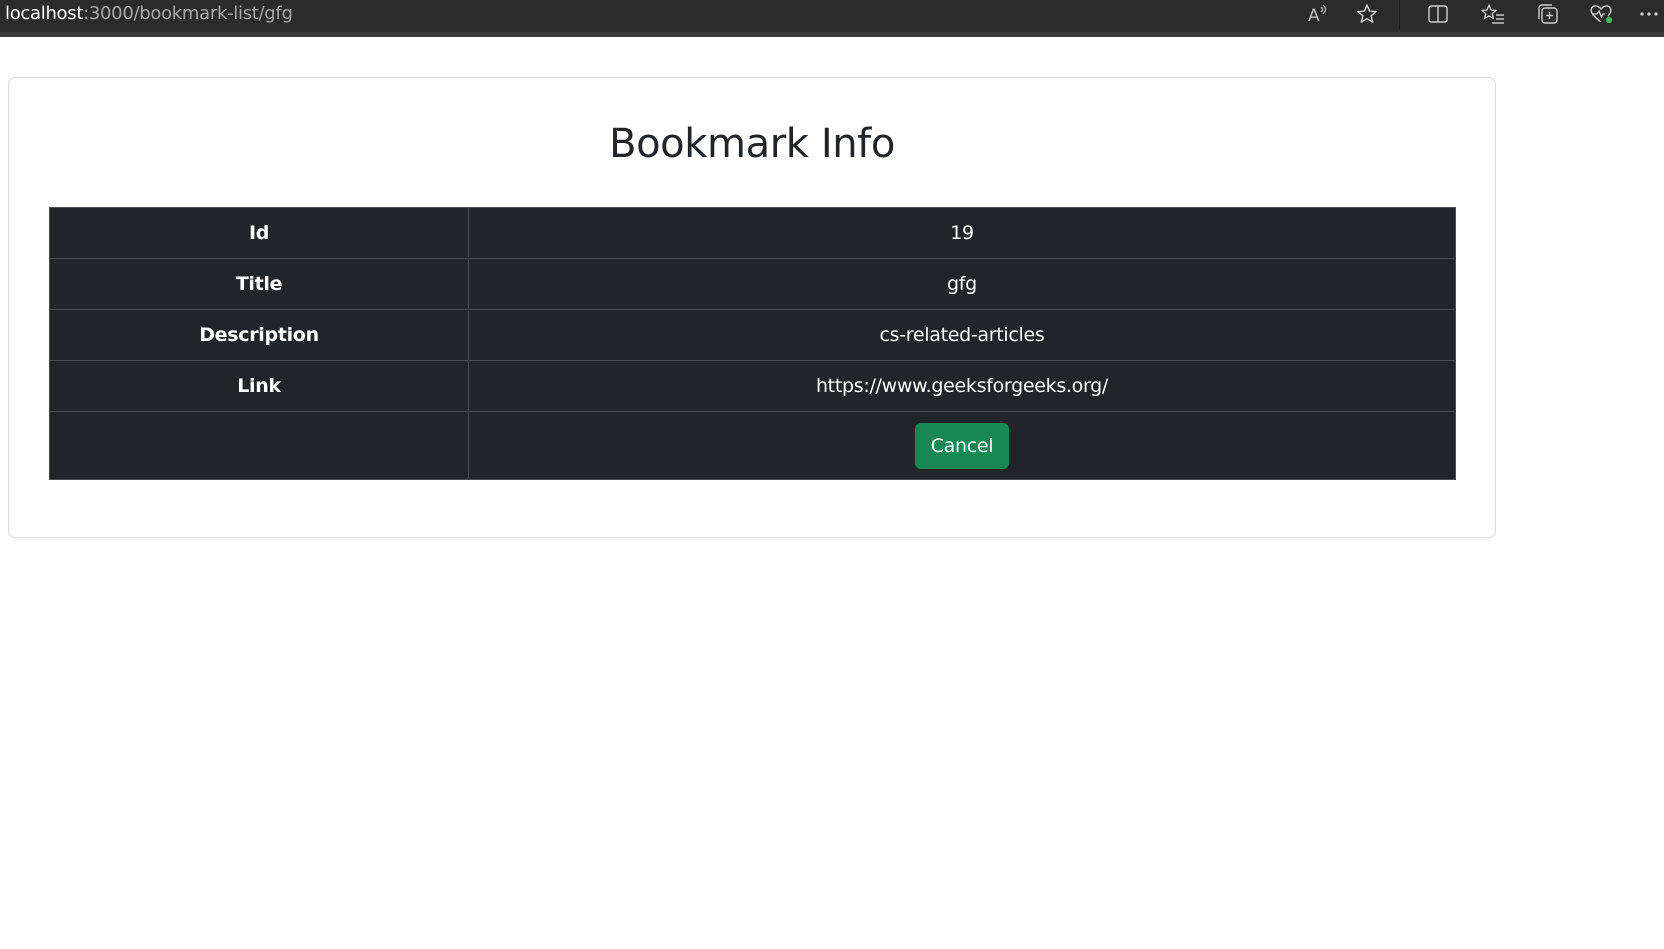  What do you see at coordinates (1399, 15) in the screenshot?
I see `toolbar-separator` at bounding box center [1399, 15].